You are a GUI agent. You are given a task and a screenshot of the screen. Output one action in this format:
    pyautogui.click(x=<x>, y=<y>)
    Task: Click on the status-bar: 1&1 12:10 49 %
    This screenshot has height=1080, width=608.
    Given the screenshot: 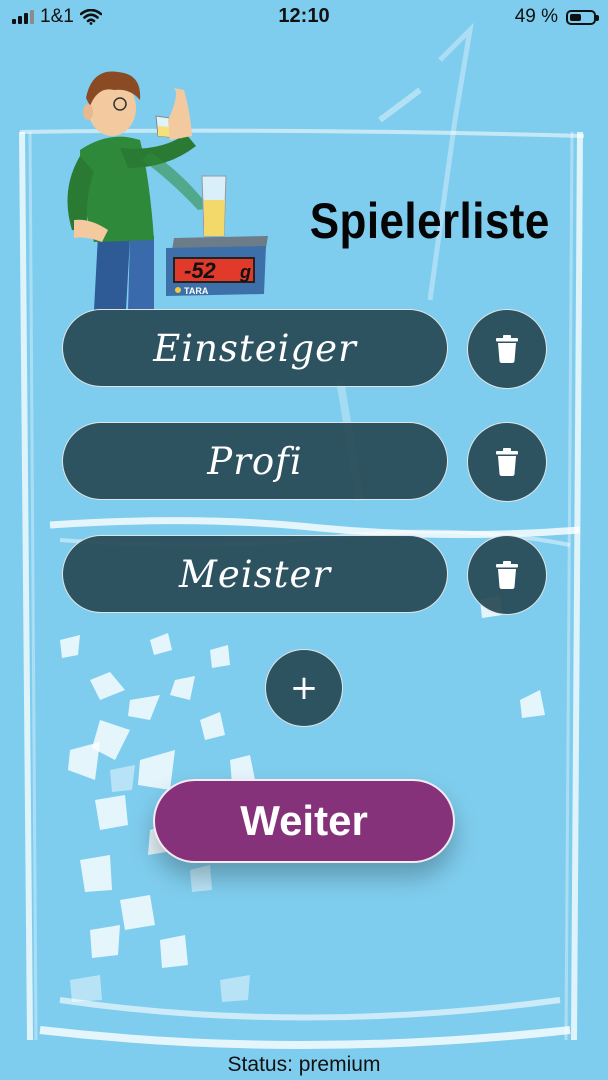 What is the action you would take?
    pyautogui.click(x=304, y=17)
    